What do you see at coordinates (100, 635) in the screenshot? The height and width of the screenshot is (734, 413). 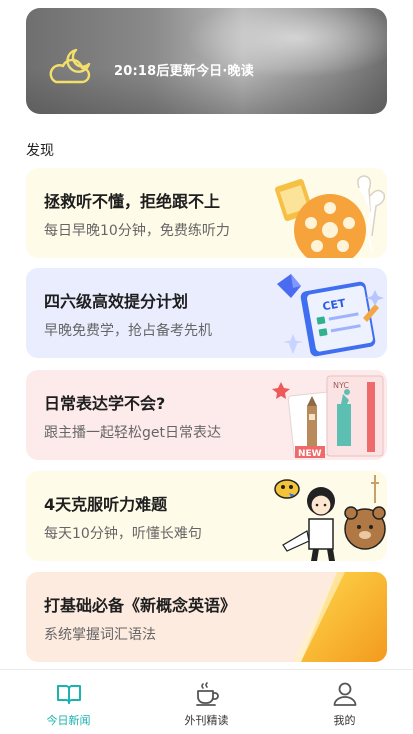 I see `card-subtitle: 系统掌握词汇语法` at bounding box center [100, 635].